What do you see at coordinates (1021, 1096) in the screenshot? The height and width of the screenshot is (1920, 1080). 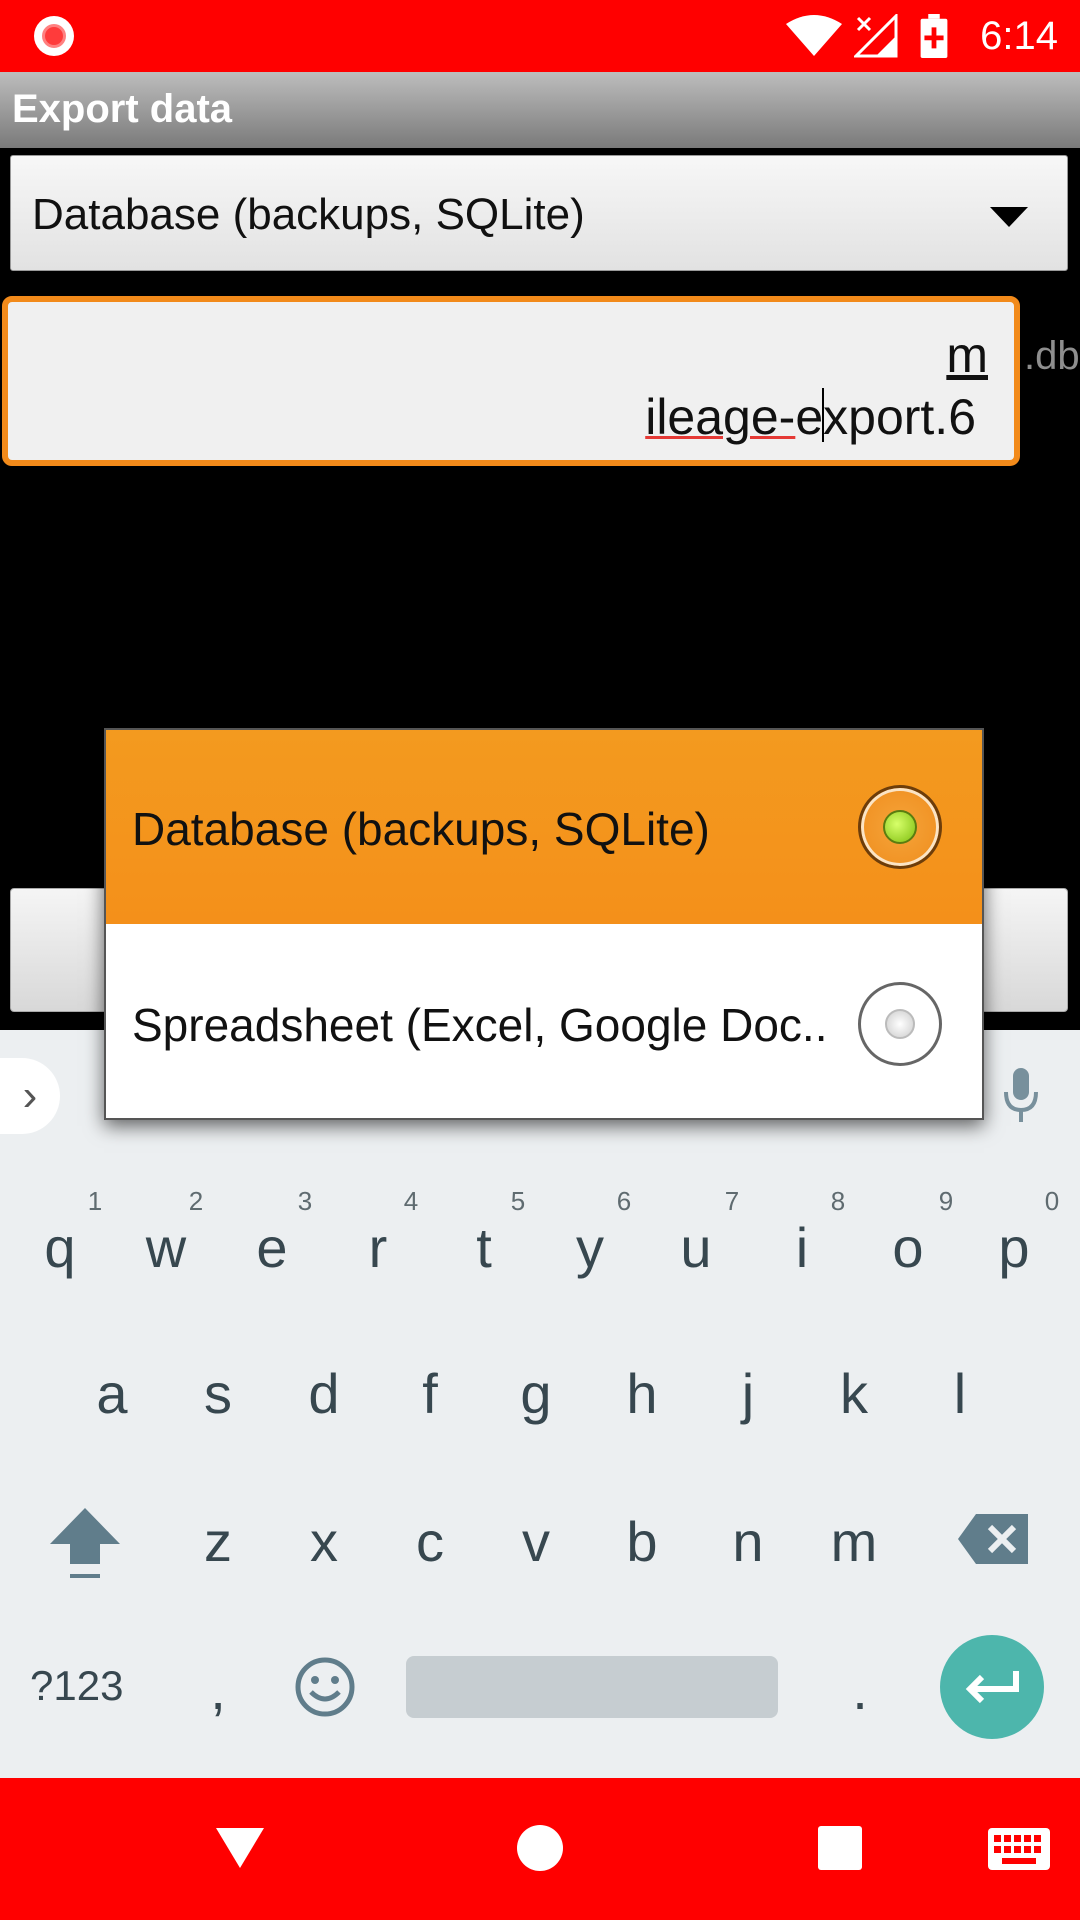 I see `mic-icon` at bounding box center [1021, 1096].